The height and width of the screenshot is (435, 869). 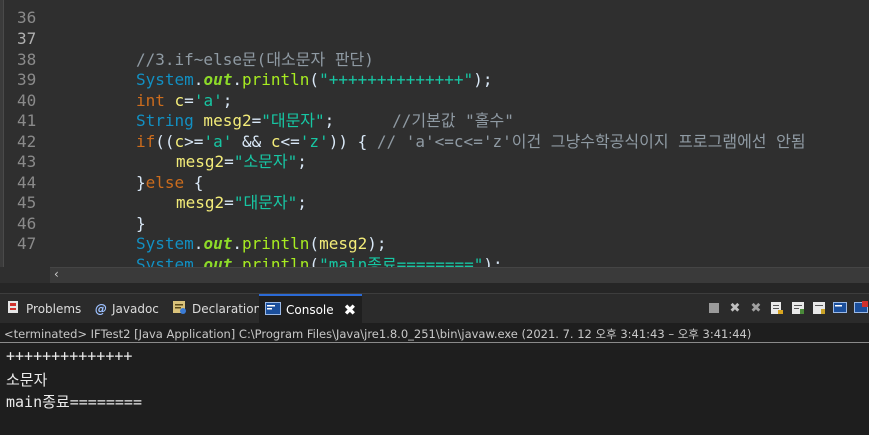 What do you see at coordinates (714, 308) in the screenshot?
I see `terminate-icon` at bounding box center [714, 308].